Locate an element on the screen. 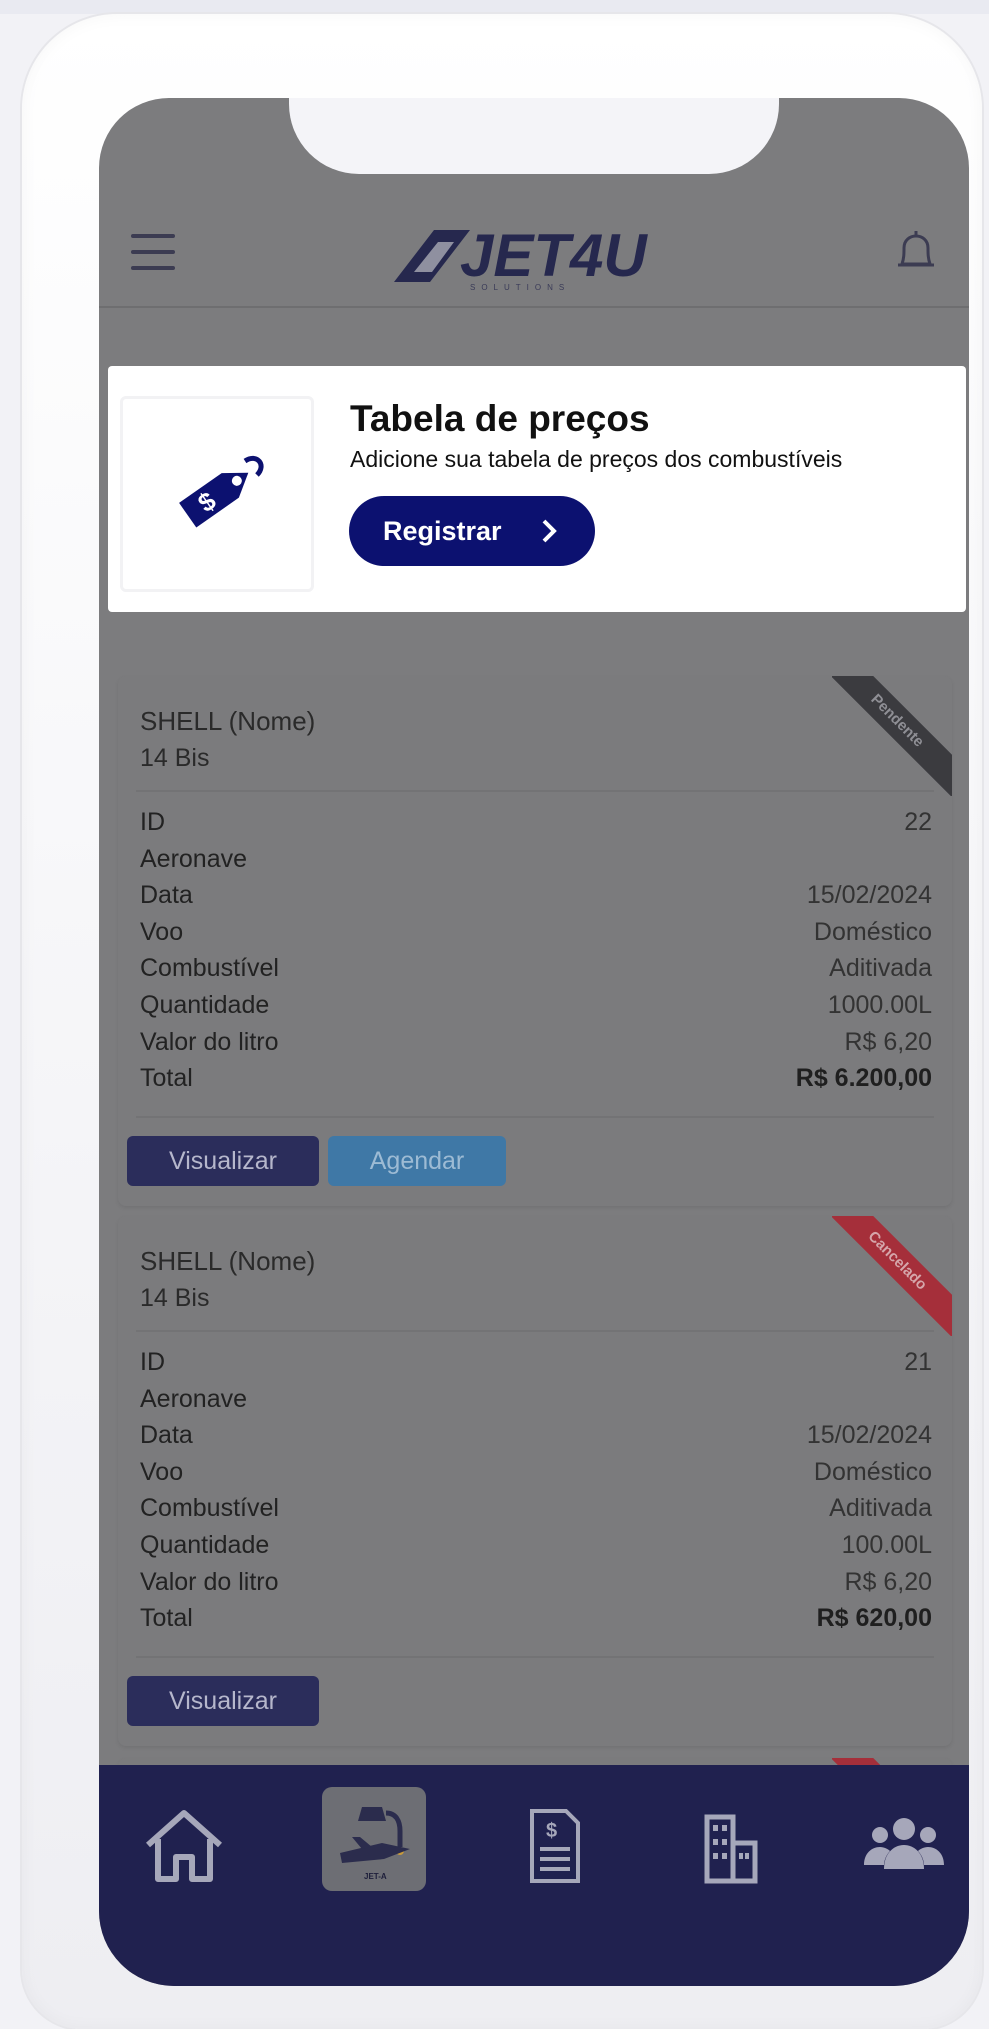 The width and height of the screenshot is (989, 2029). brand-name: JET4U is located at coordinates (554, 255).